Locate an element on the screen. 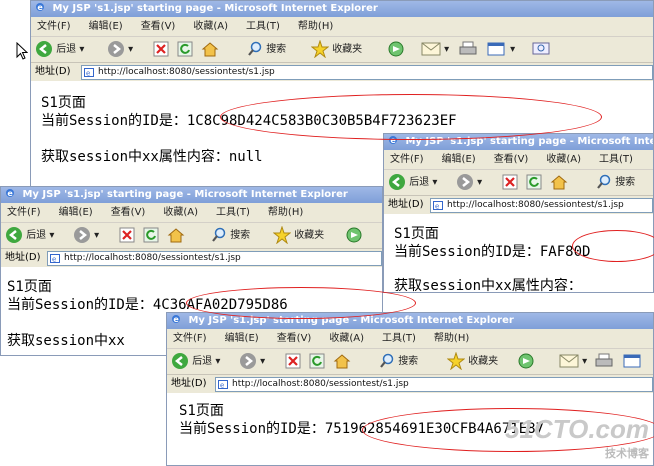  edit-button: ▾ is located at coordinates (501, 49).